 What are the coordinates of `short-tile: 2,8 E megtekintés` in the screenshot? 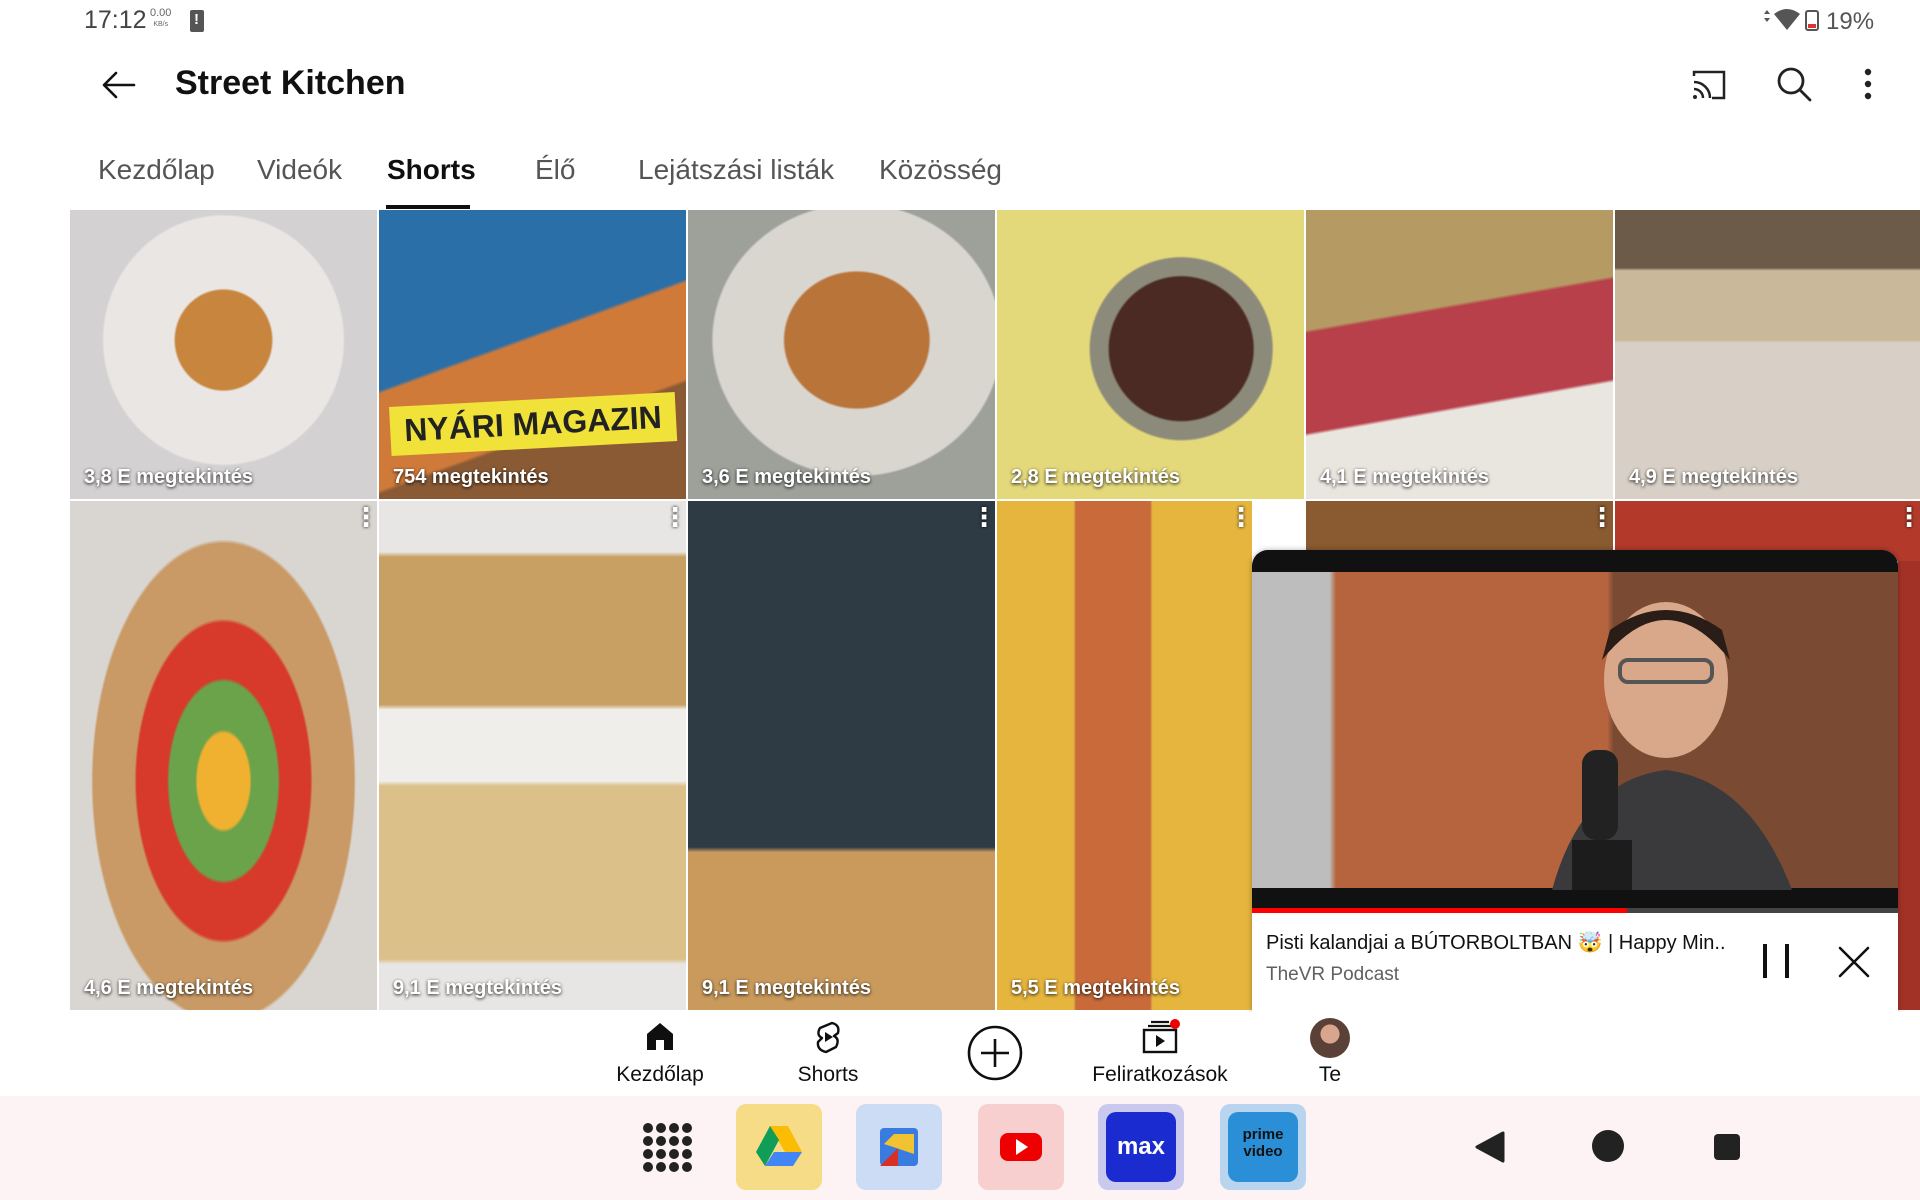 It's located at (1150, 354).